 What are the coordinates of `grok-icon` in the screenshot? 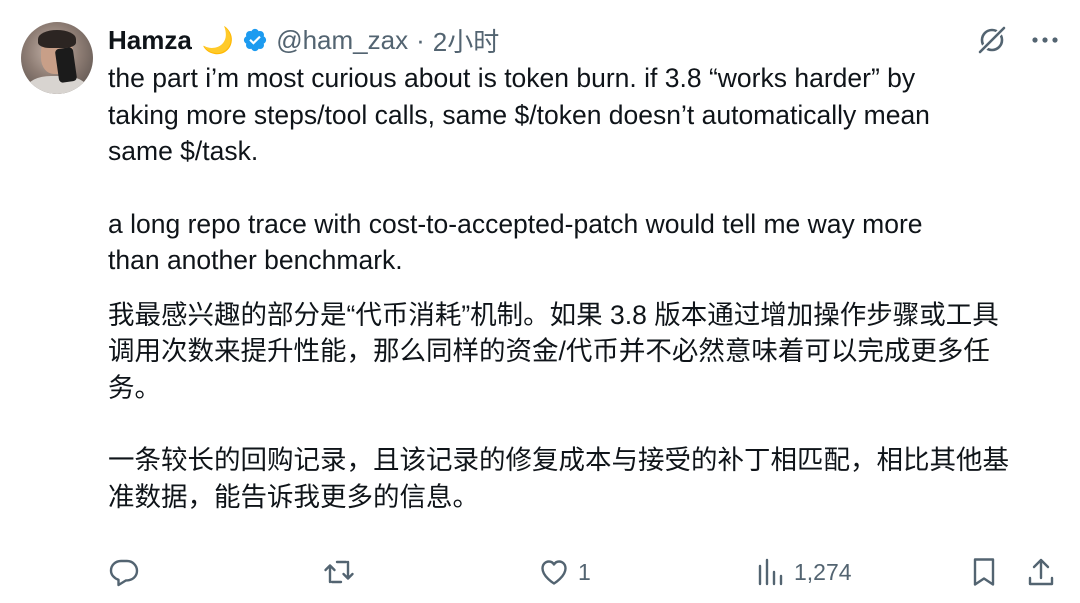 It's located at (992, 40).